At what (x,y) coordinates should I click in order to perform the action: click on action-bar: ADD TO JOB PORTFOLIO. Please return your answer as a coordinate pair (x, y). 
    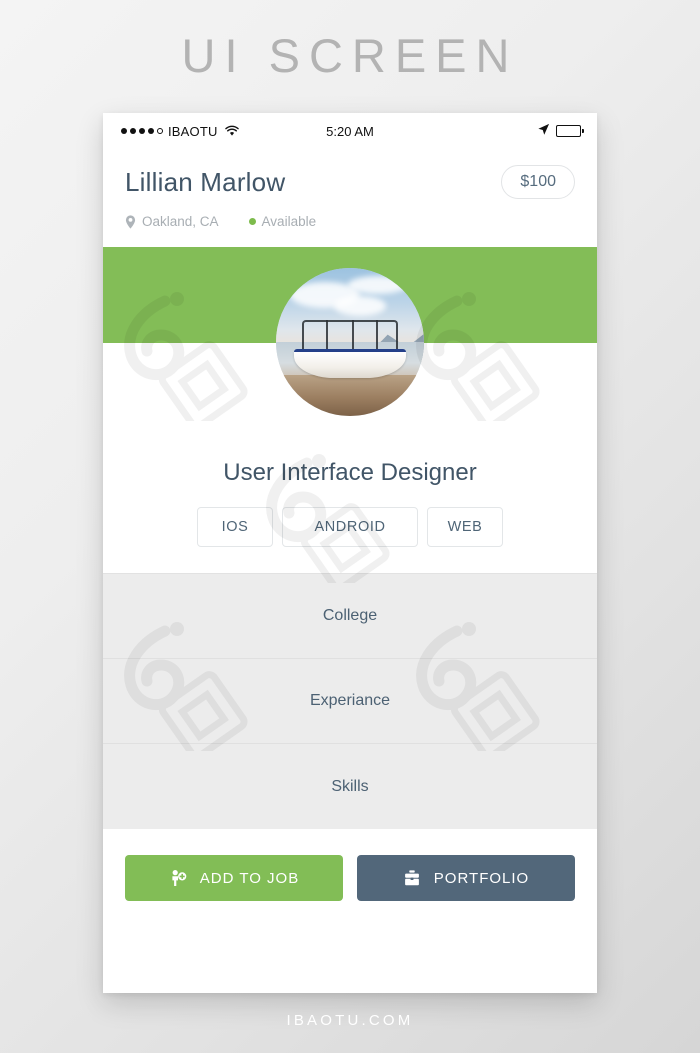
    Looking at the image, I should click on (350, 878).